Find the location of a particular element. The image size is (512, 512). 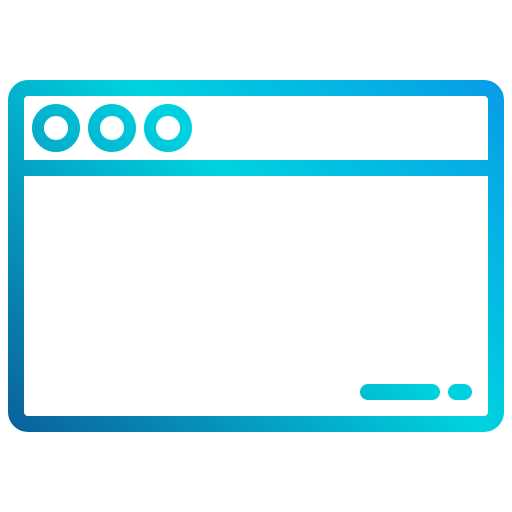

window-controls is located at coordinates (112, 128).